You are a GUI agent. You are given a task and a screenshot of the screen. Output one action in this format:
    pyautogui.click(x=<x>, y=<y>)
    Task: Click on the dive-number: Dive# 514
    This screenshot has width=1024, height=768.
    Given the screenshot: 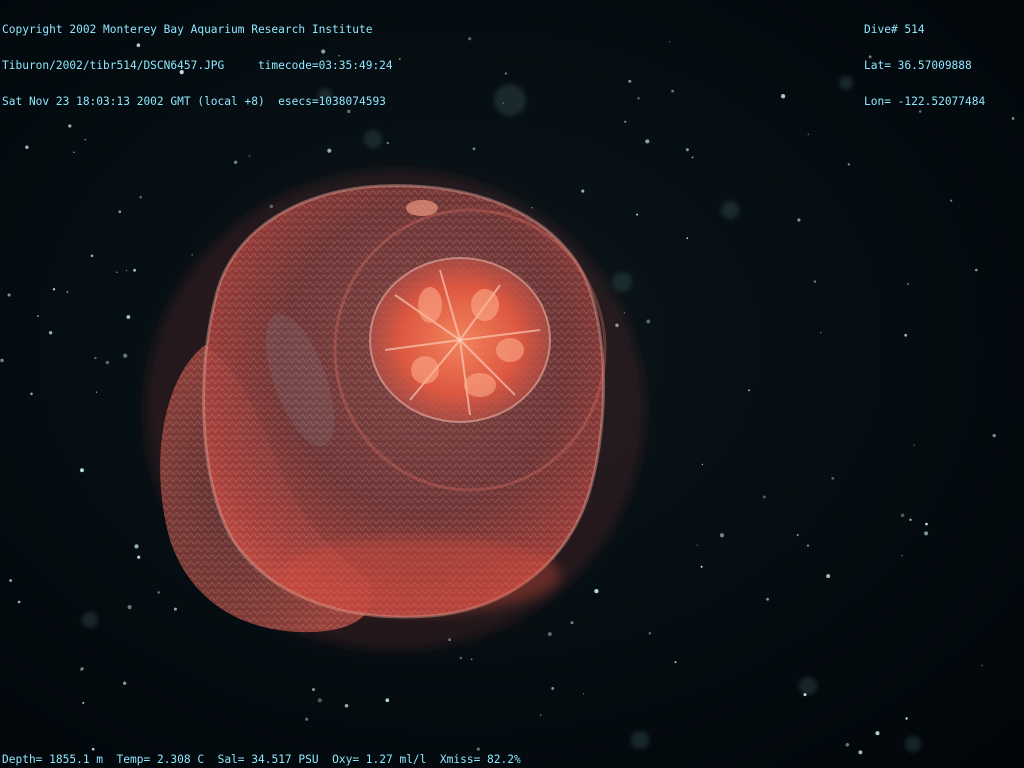 What is the action you would take?
    pyautogui.click(x=894, y=29)
    